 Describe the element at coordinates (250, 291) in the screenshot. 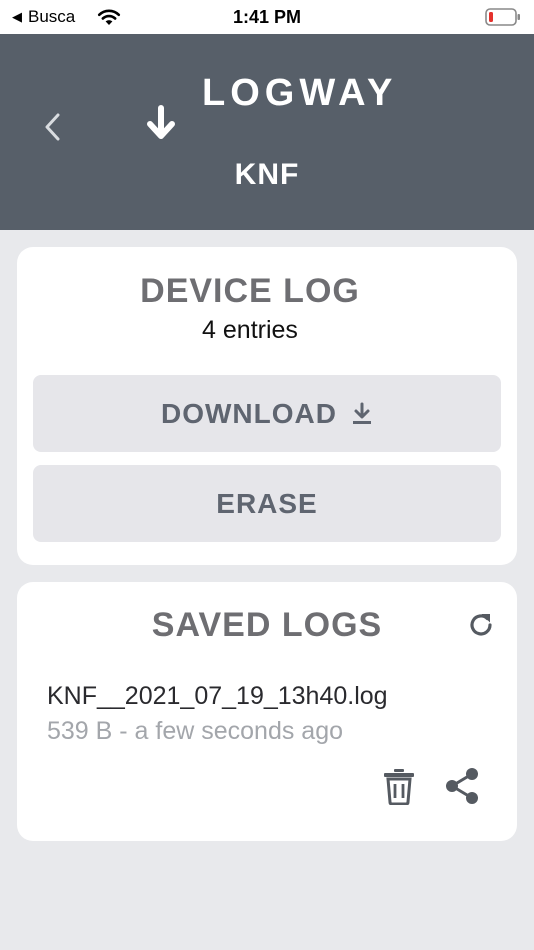

I see `device-log-title: DEVICE LOG` at that location.